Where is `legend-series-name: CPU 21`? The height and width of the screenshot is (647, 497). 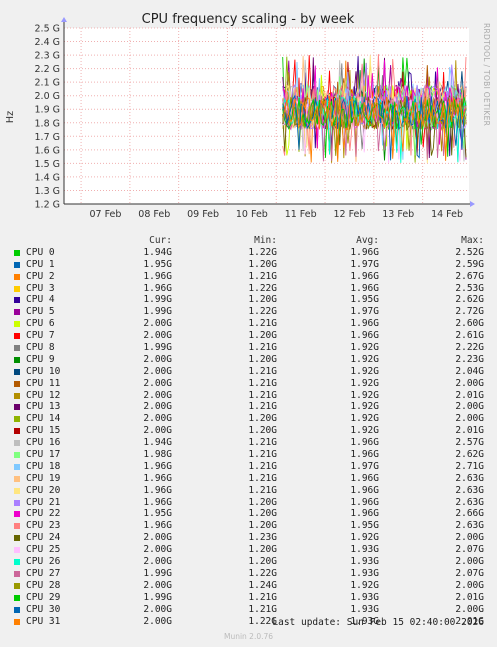
legend-series-name: CPU 21 is located at coordinates (43, 502).